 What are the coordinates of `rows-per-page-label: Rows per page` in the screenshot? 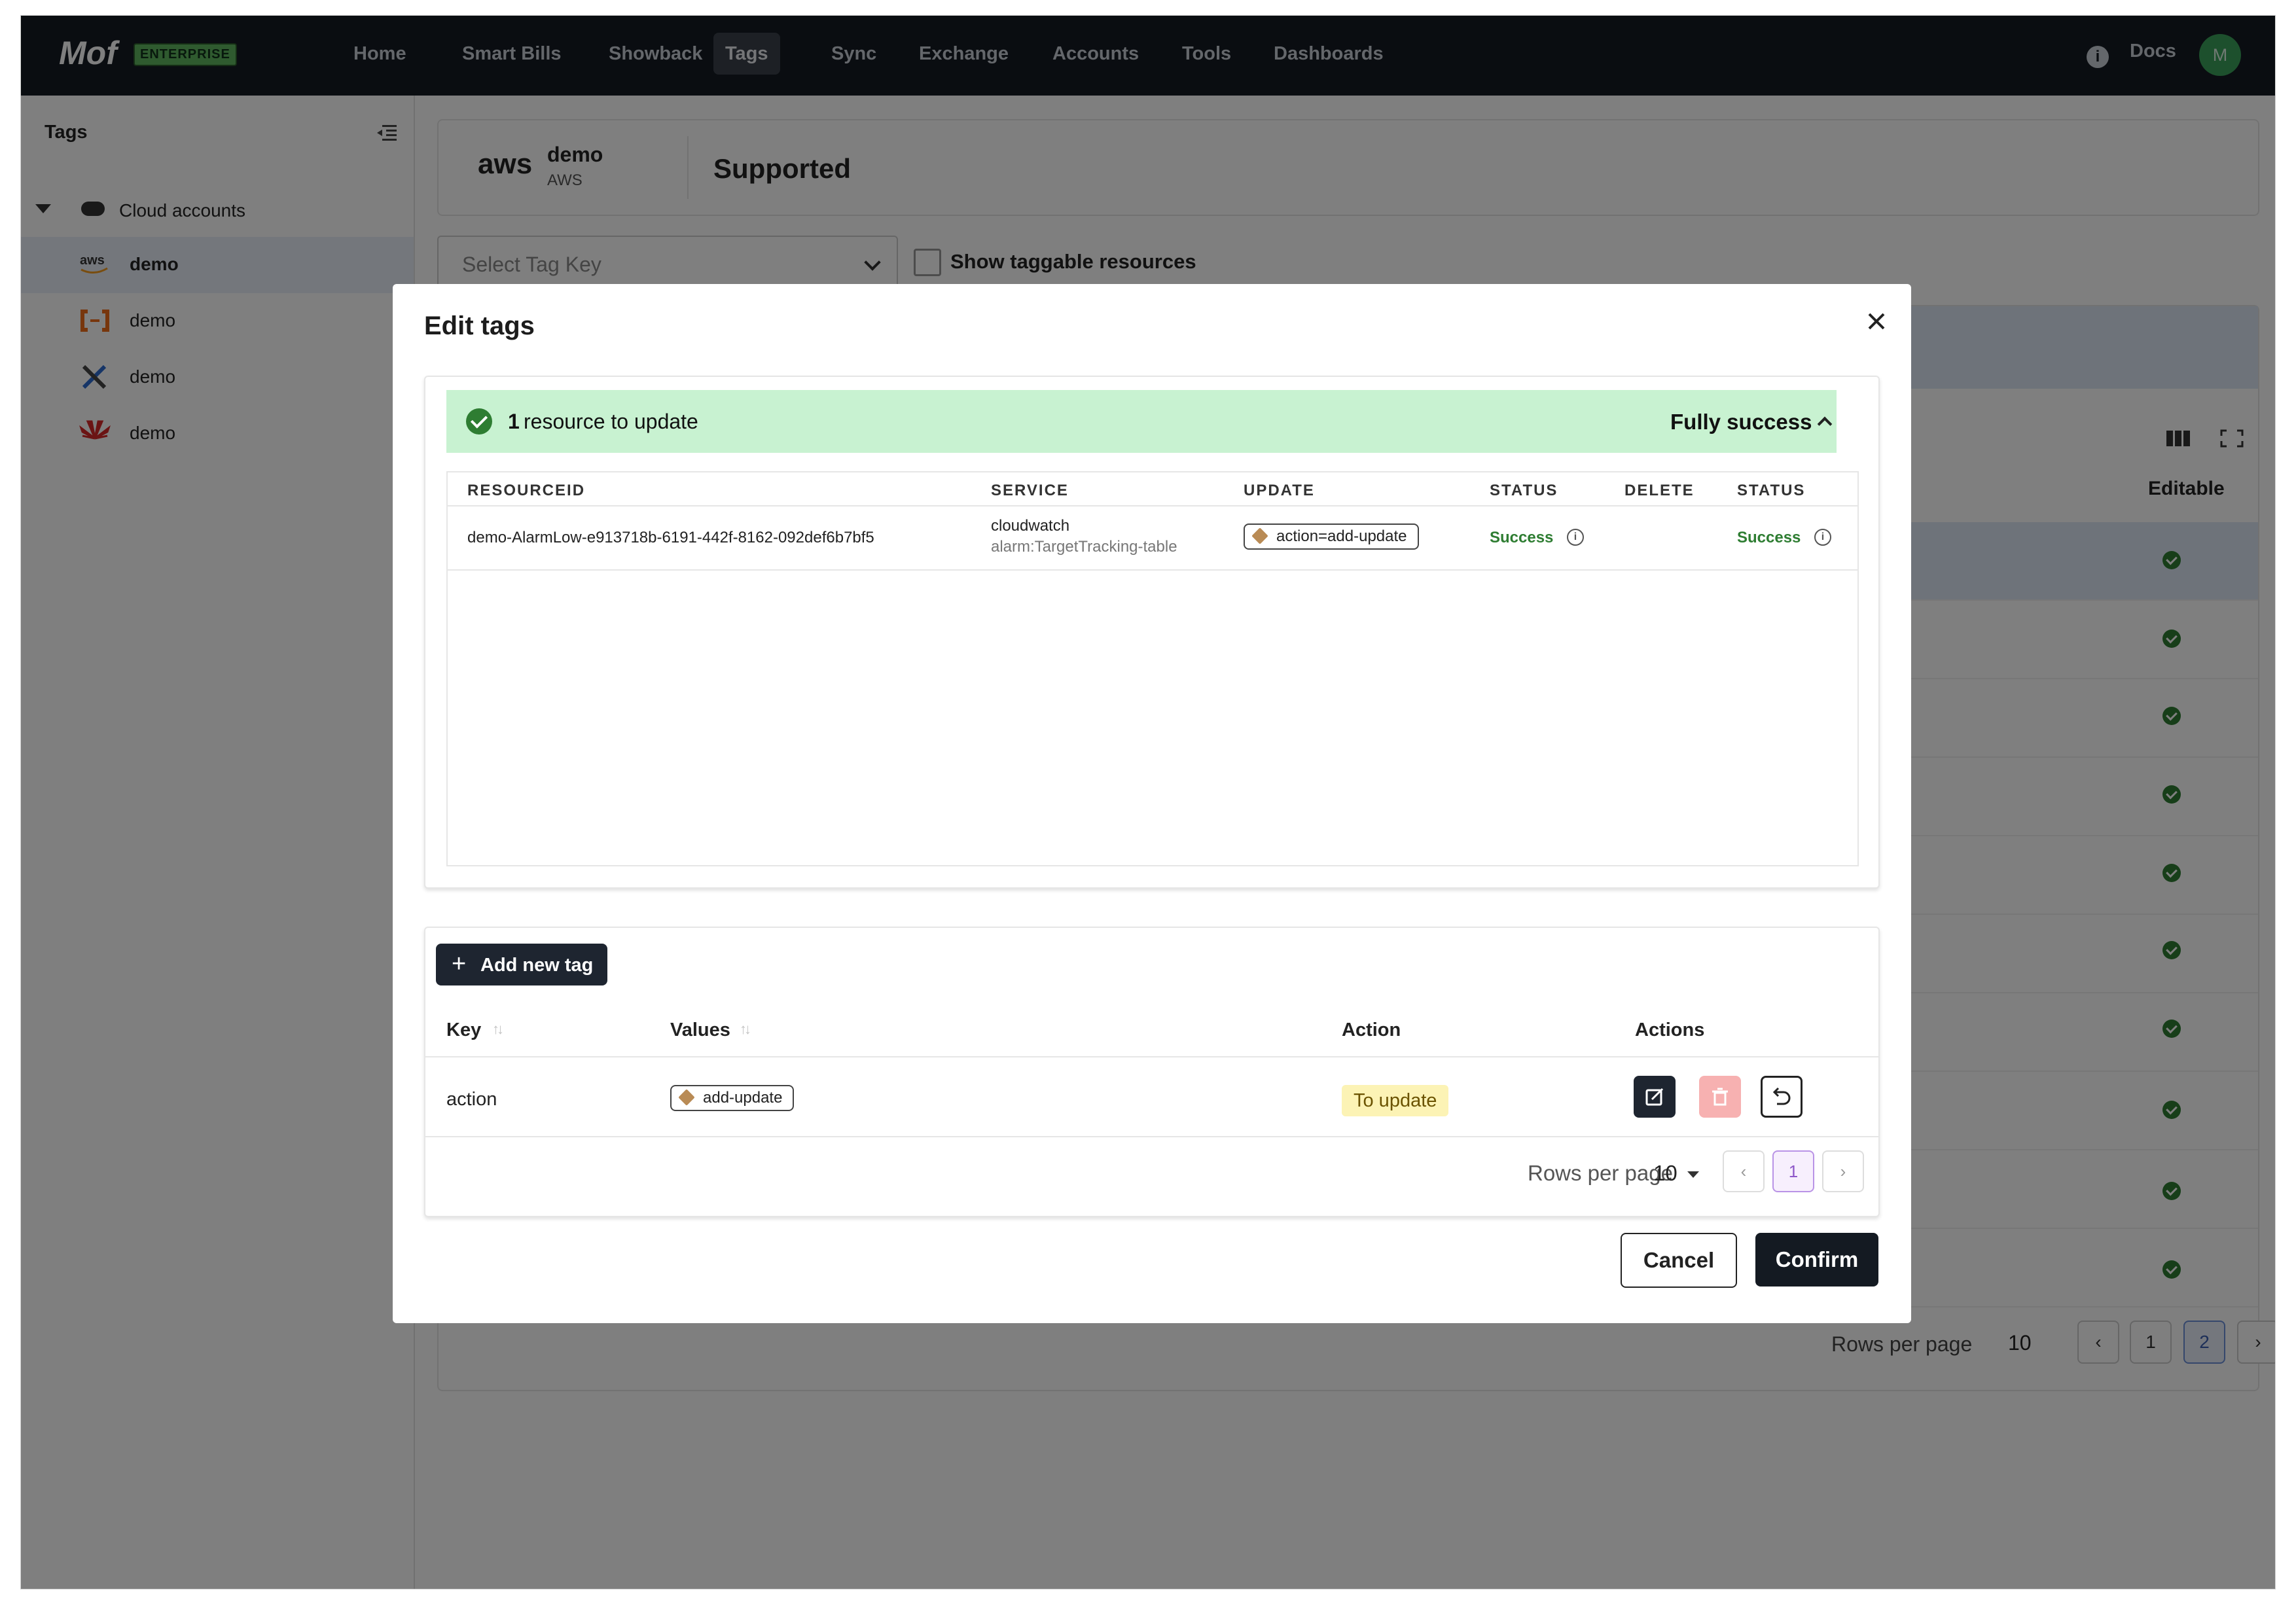 It's located at (1600, 1173).